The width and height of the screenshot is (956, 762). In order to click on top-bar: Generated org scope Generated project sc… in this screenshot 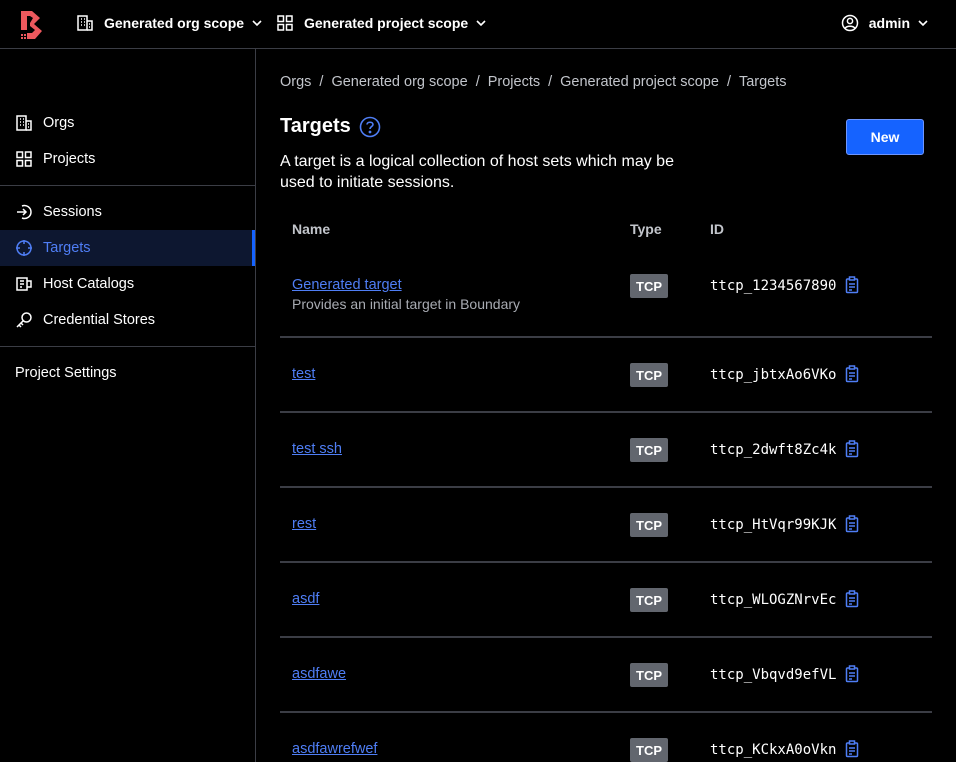, I will do `click(478, 24)`.